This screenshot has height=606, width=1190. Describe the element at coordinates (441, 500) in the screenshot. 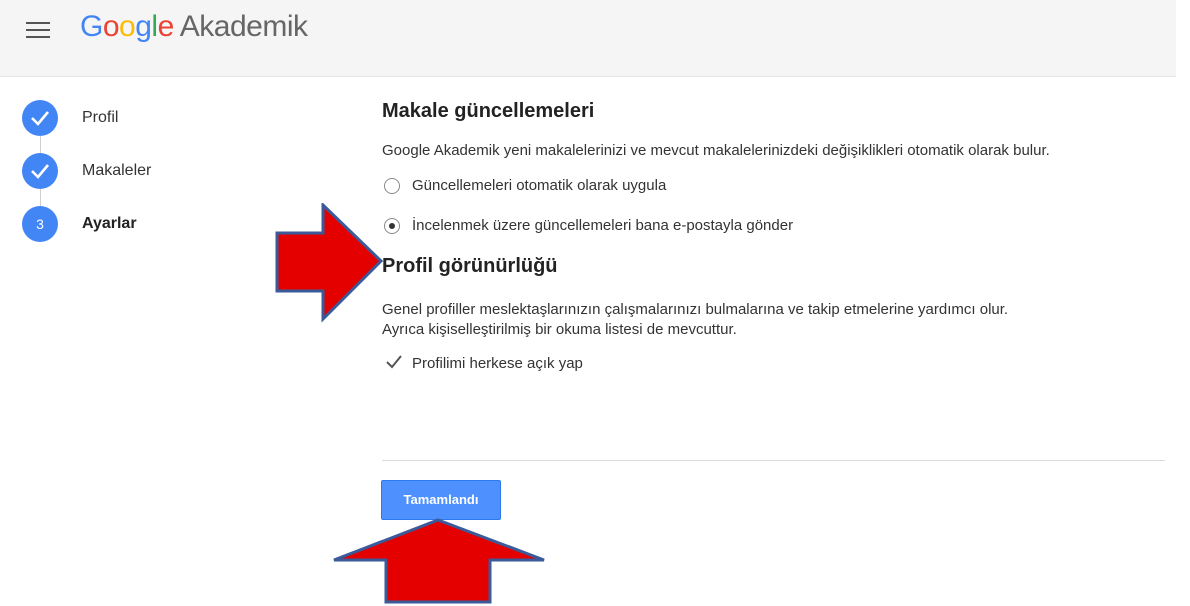

I see `done-button: Tamamlandı` at that location.